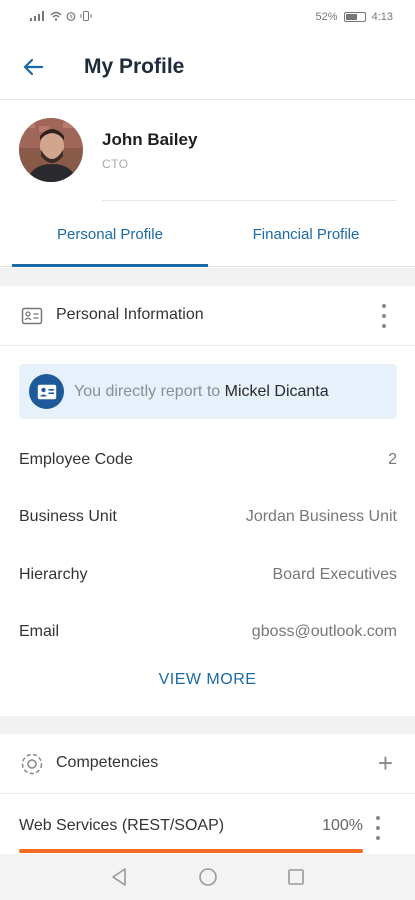 The height and width of the screenshot is (900, 415). Describe the element at coordinates (207, 17) in the screenshot. I see `status-bar: 52% 4:13` at that location.